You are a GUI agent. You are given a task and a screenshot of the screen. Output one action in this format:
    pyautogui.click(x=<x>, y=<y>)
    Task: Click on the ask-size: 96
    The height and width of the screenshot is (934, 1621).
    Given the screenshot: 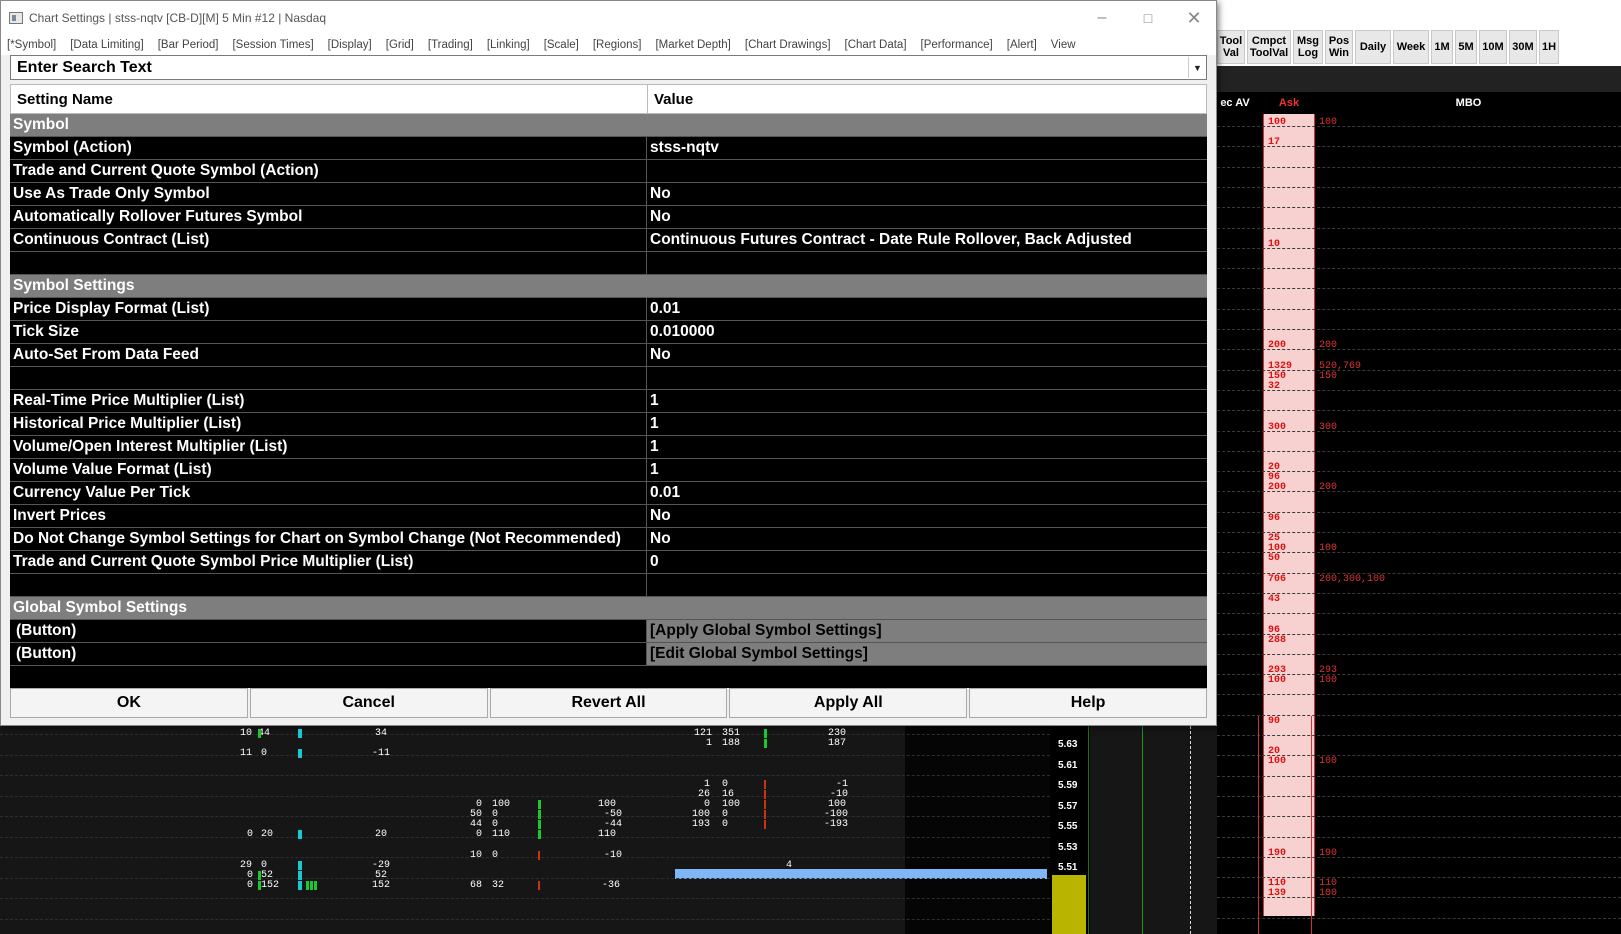 What is the action you would take?
    pyautogui.click(x=1274, y=518)
    